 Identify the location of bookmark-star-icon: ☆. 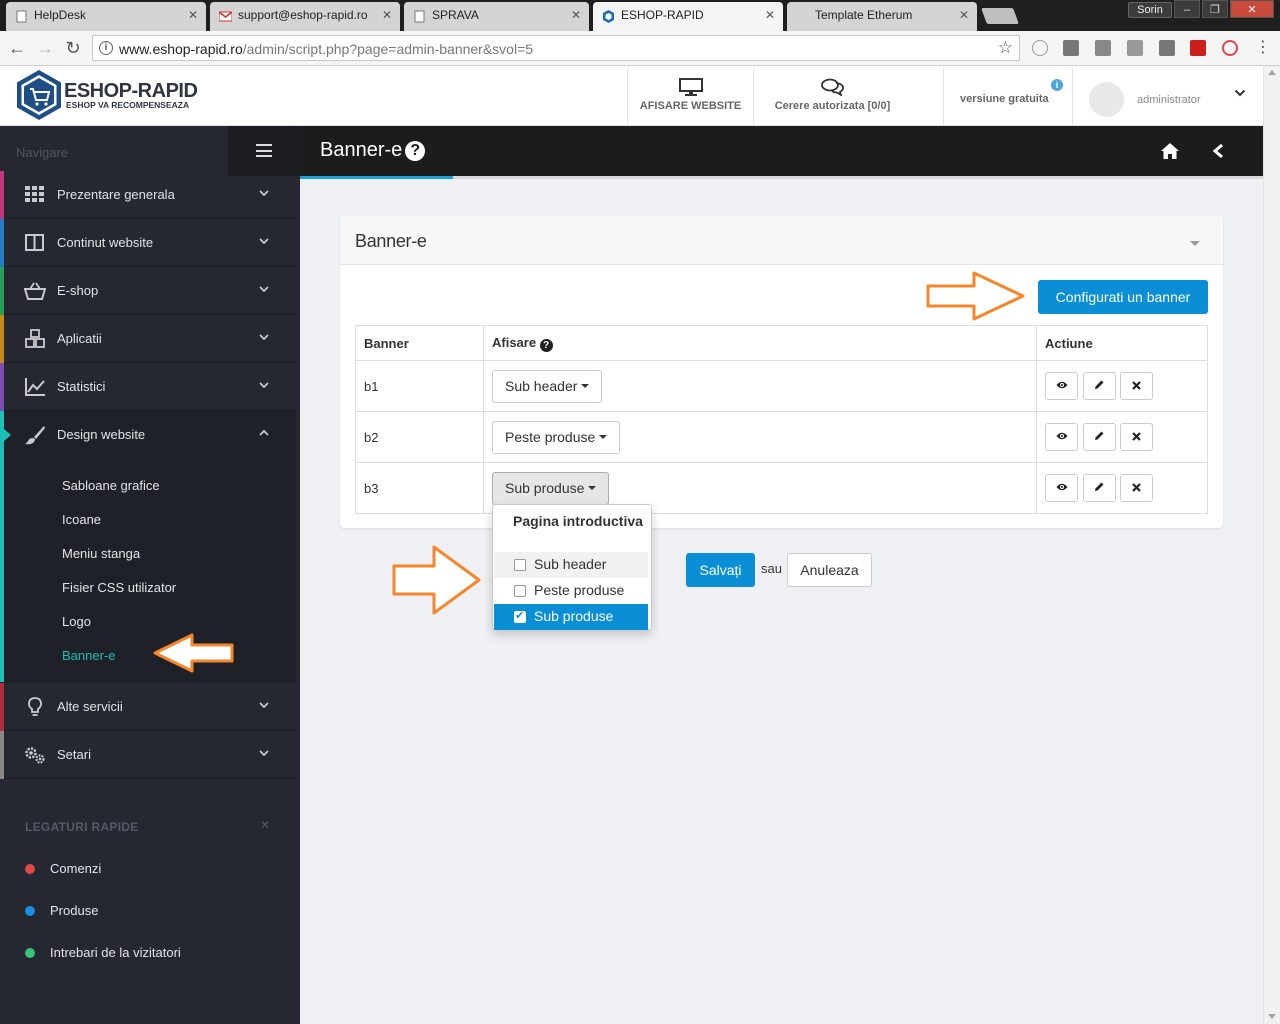
(1005, 48).